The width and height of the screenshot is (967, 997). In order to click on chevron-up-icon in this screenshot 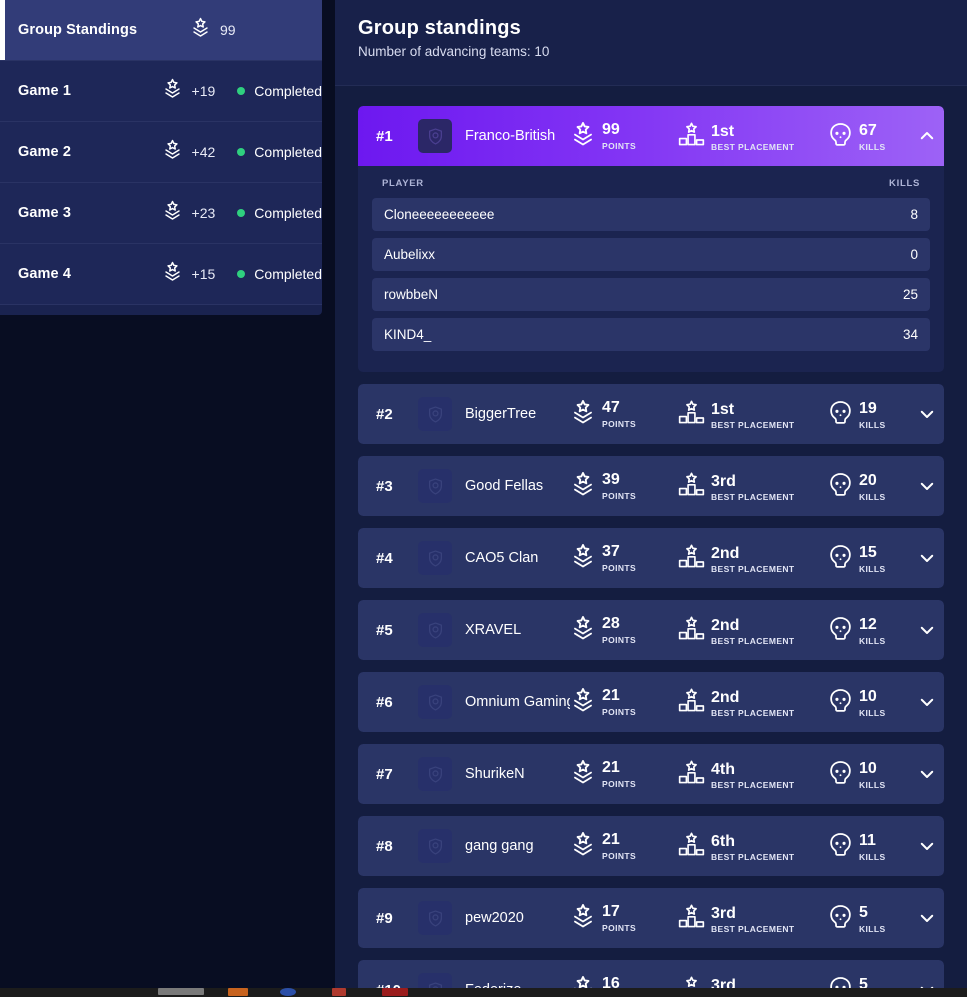, I will do `click(927, 136)`.